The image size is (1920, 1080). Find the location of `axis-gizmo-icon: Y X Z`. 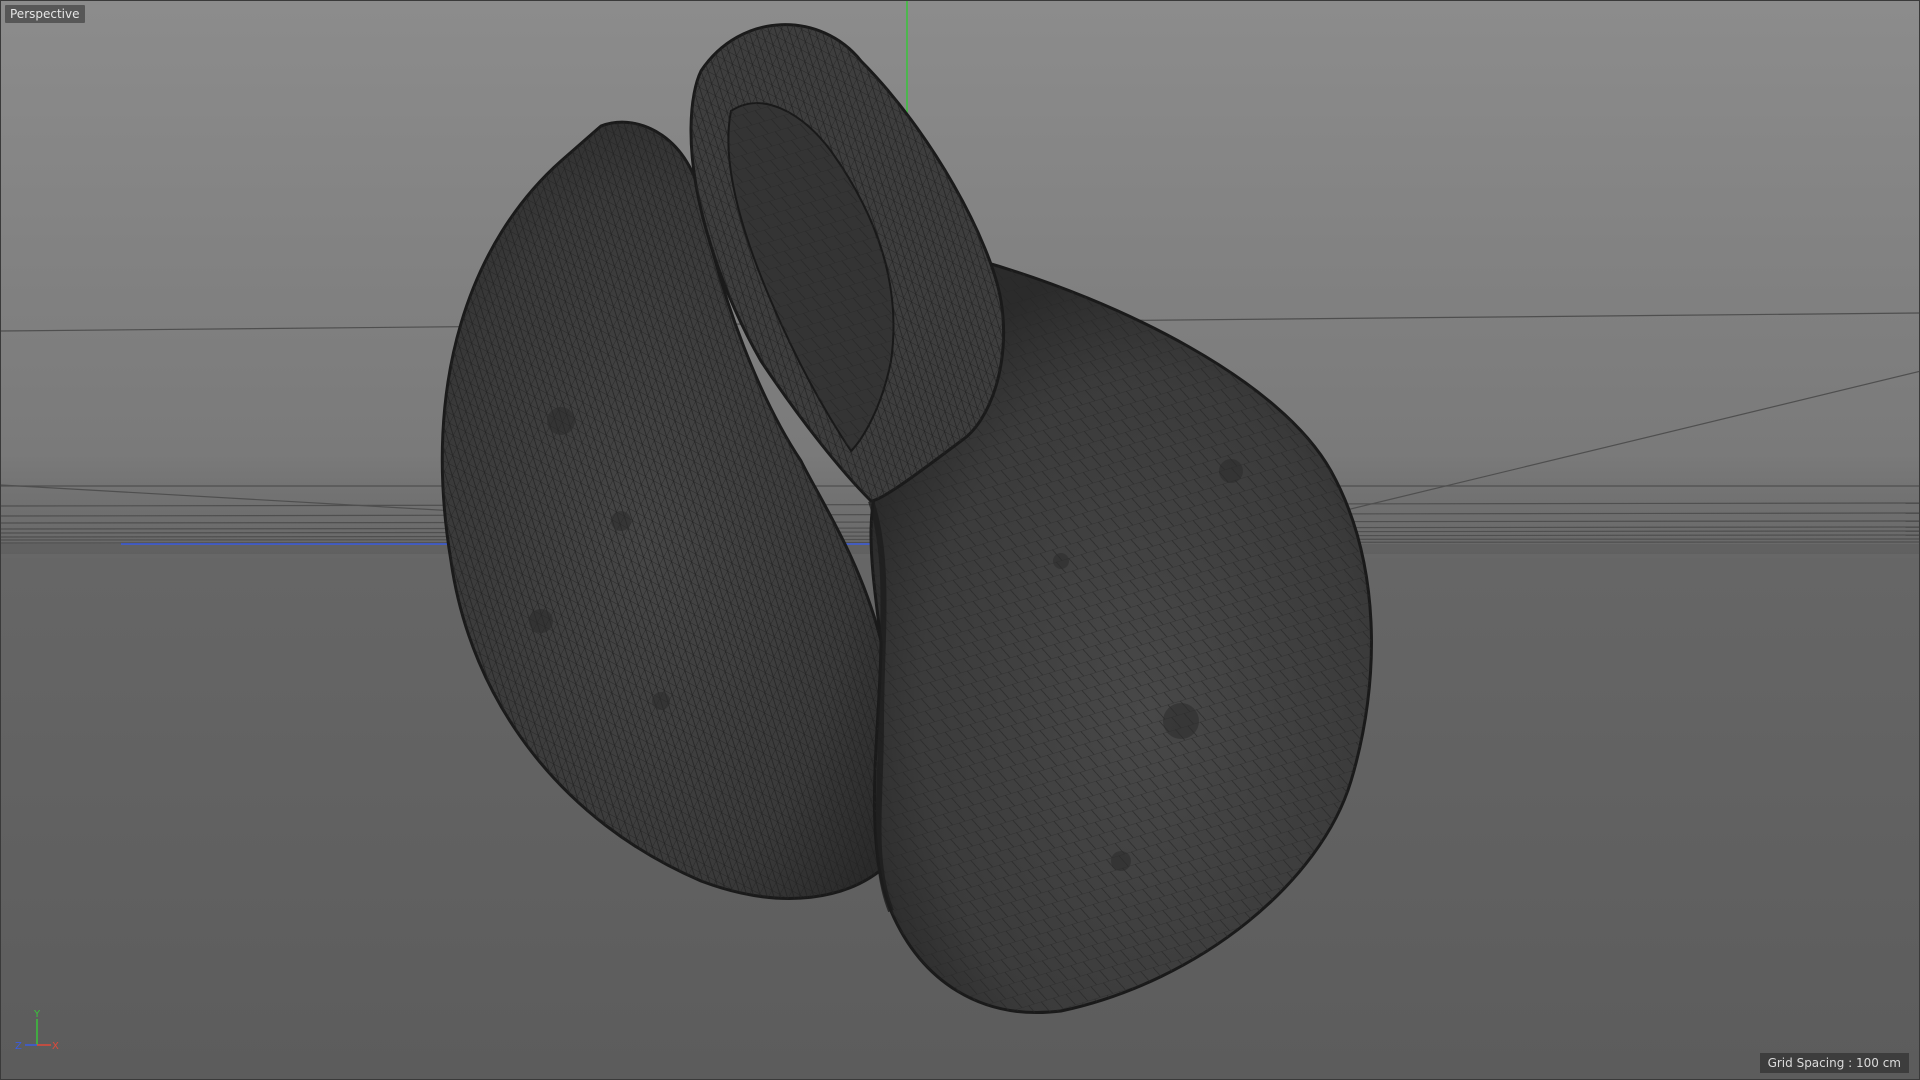

axis-gizmo-icon: Y X Z is located at coordinates (37, 1032).